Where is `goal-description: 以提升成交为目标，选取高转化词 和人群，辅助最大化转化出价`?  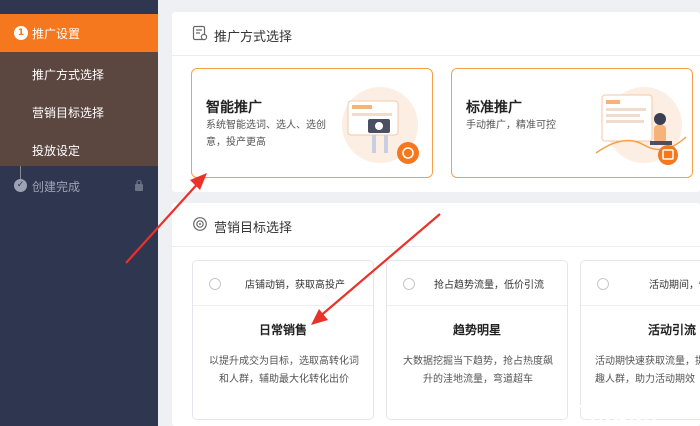 goal-description: 以提升成交为目标，选取高转化词 和人群，辅助最大化转化出价 is located at coordinates (284, 370).